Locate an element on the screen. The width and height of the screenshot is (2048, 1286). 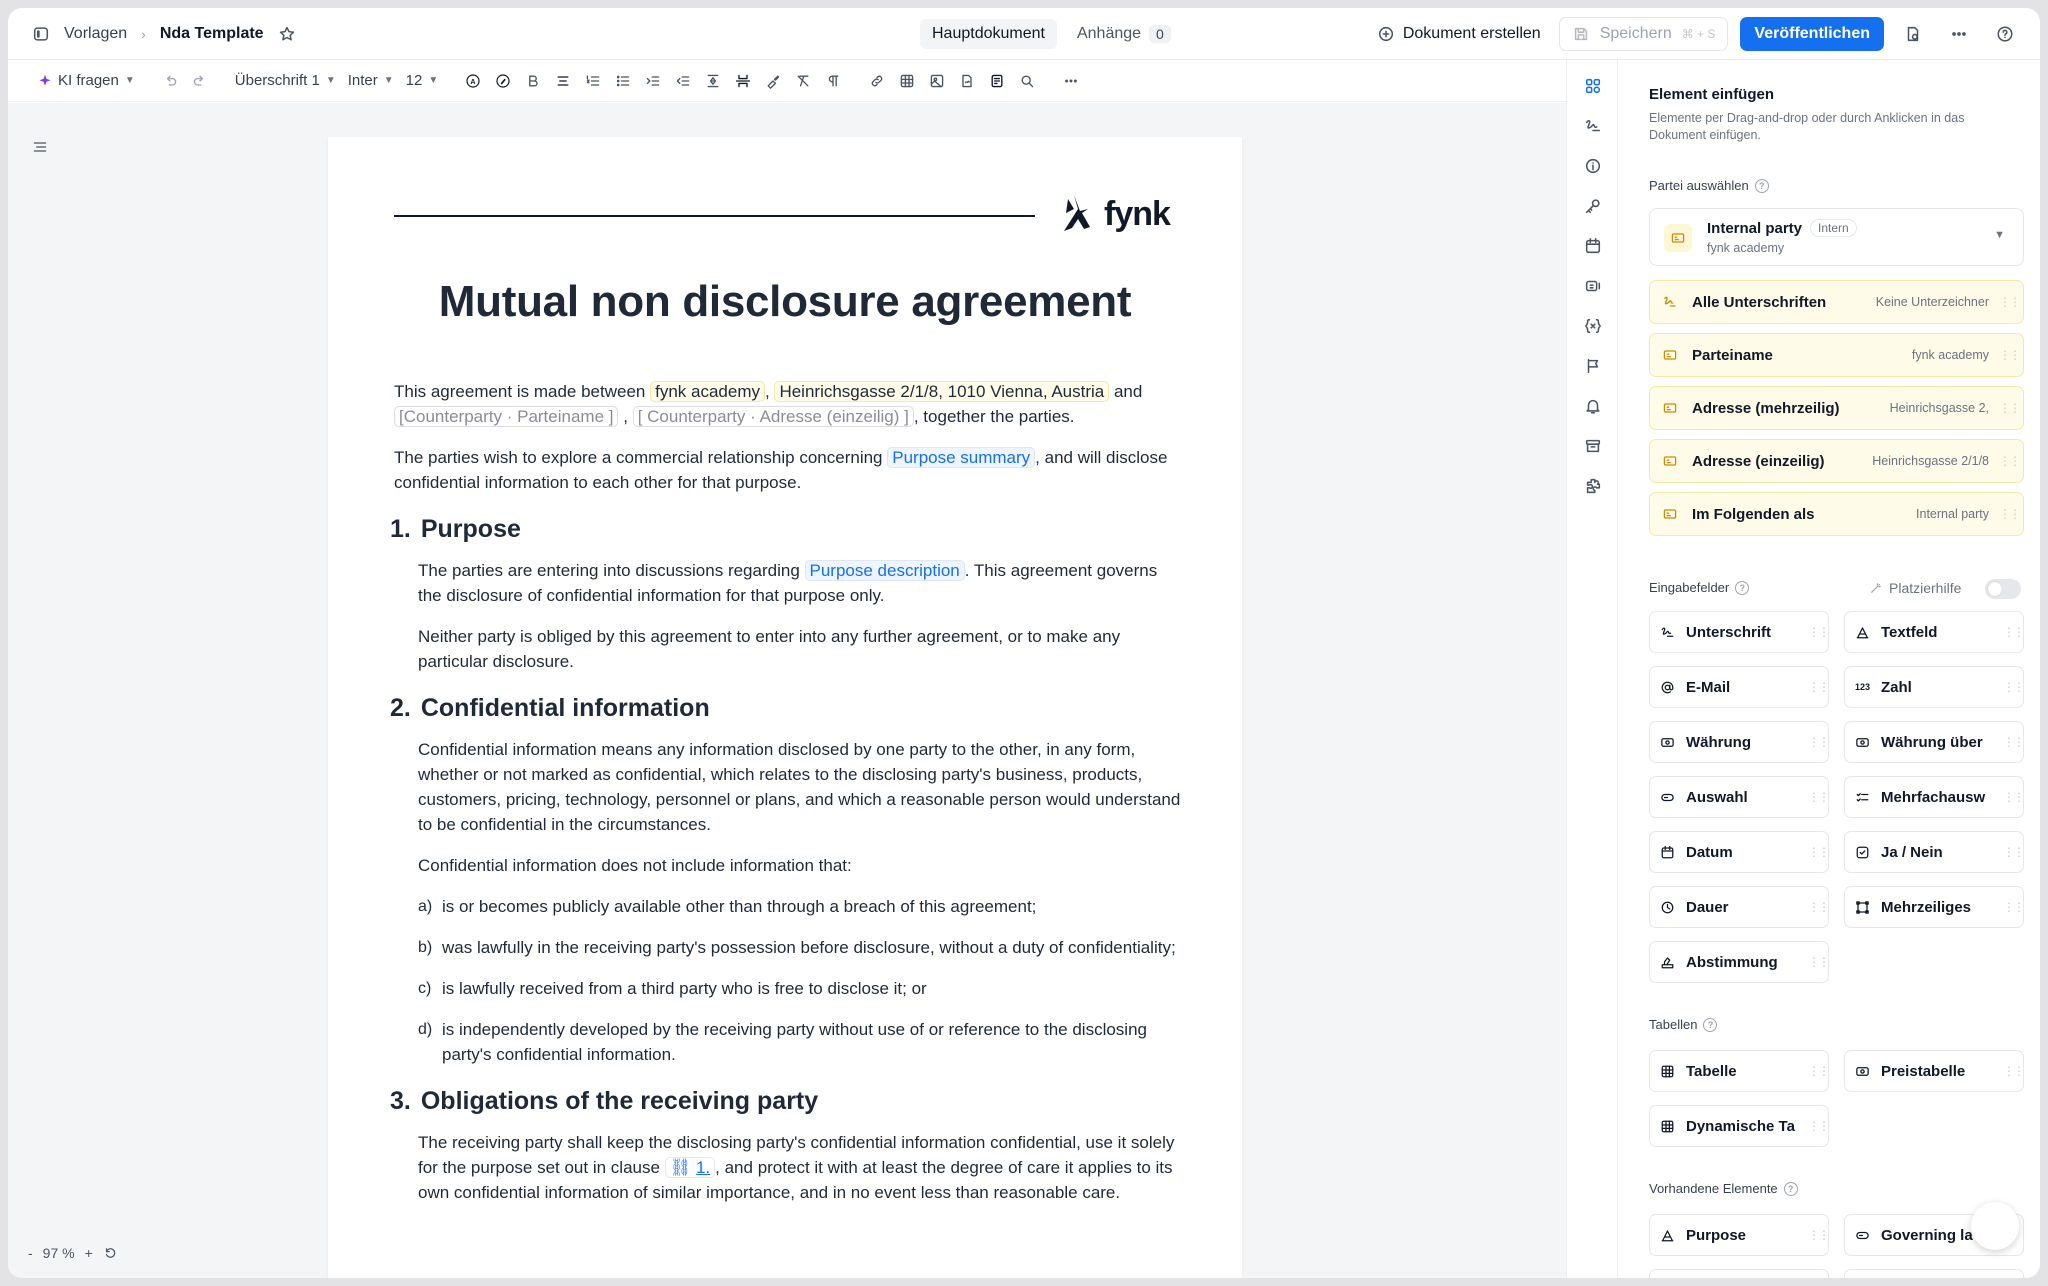
font-family-select: Inter ▼ is located at coordinates (371, 81).